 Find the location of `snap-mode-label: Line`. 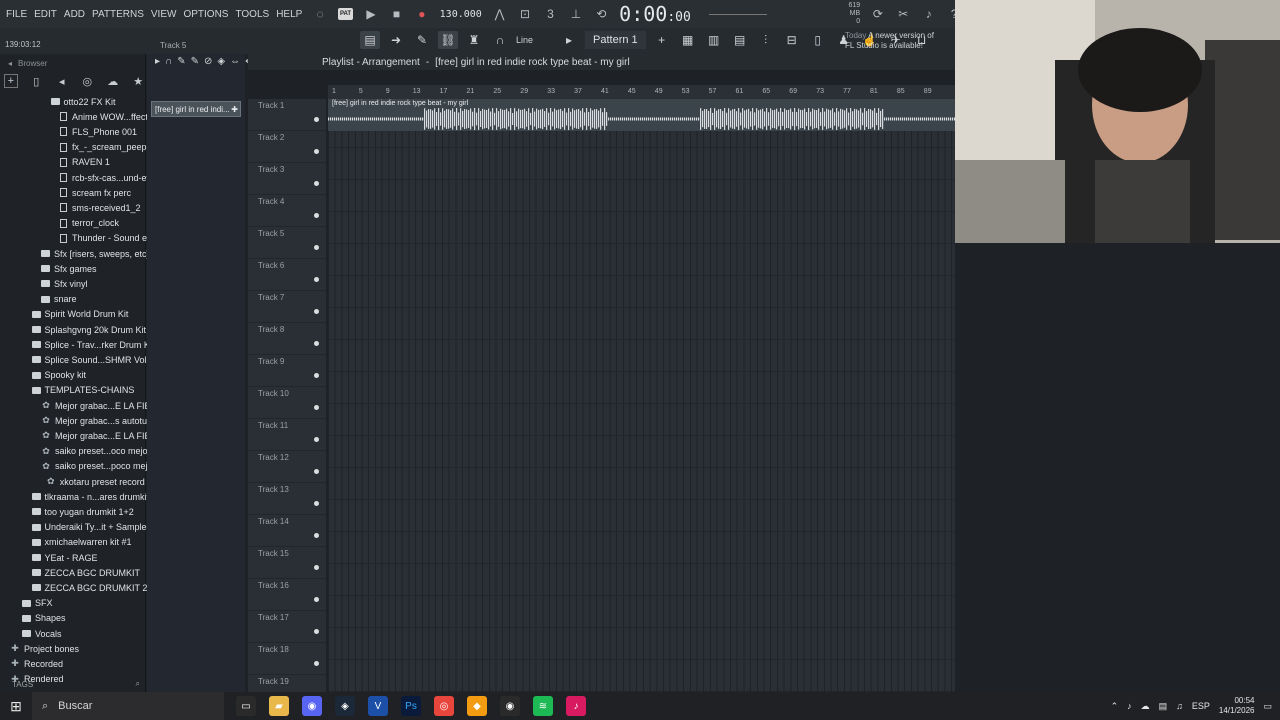

snap-mode-label: Line is located at coordinates (524, 40).